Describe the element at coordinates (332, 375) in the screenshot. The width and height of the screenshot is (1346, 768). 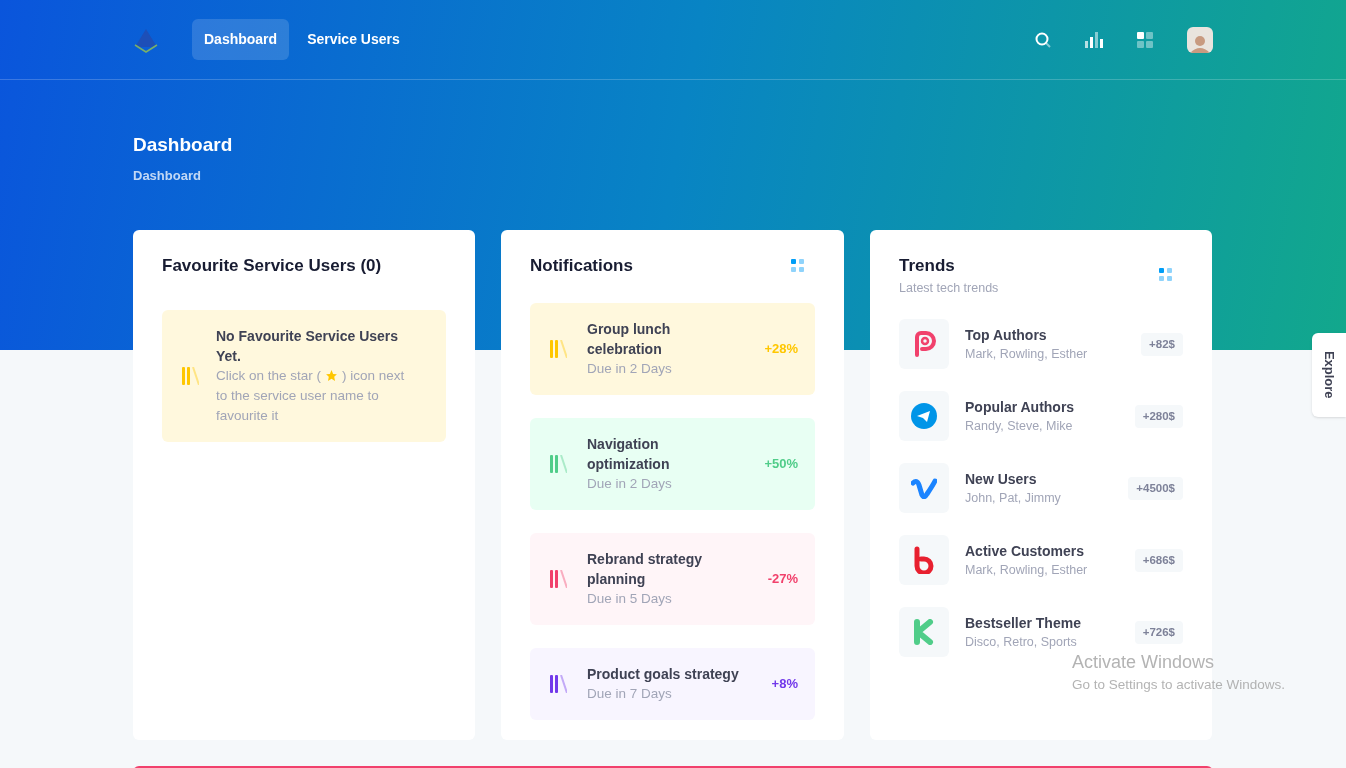
I see `star-icon` at that location.